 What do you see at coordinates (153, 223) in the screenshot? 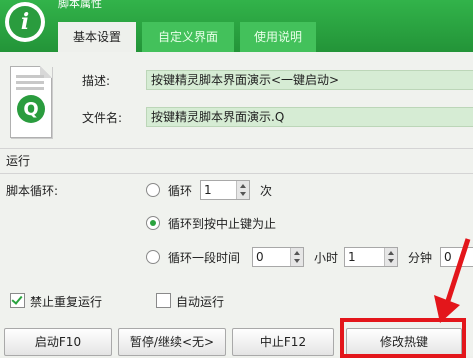
I see `radio-until-stop` at bounding box center [153, 223].